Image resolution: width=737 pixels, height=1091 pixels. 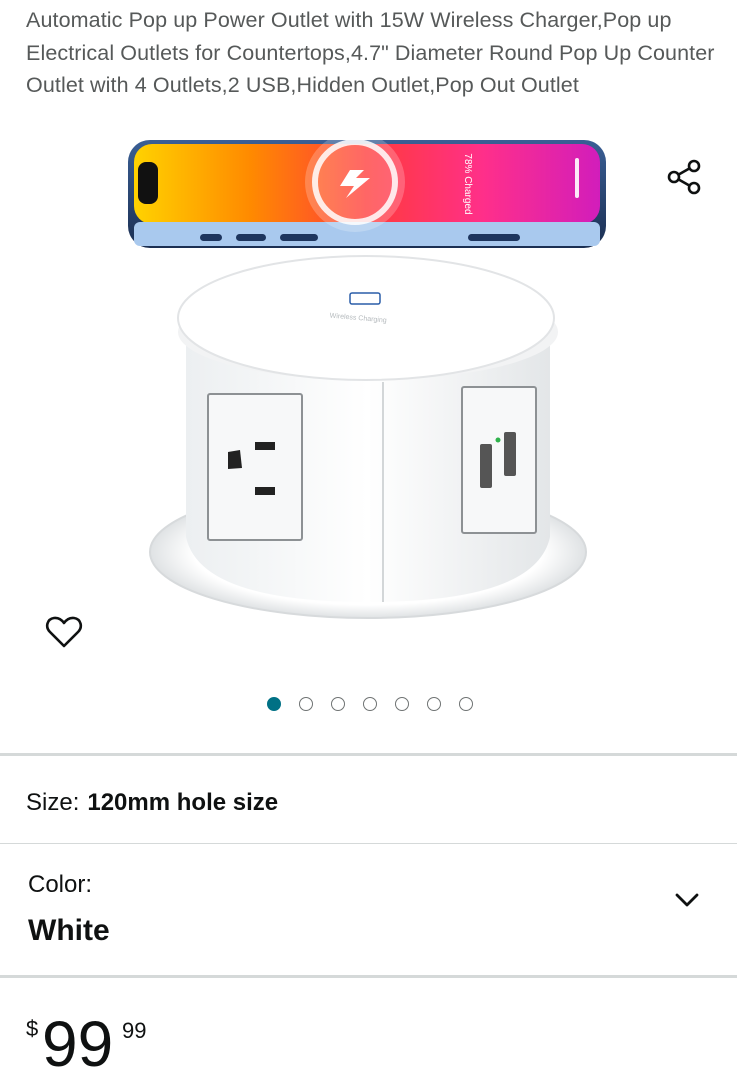 I want to click on color-selector: Color: White, so click(x=368, y=910).